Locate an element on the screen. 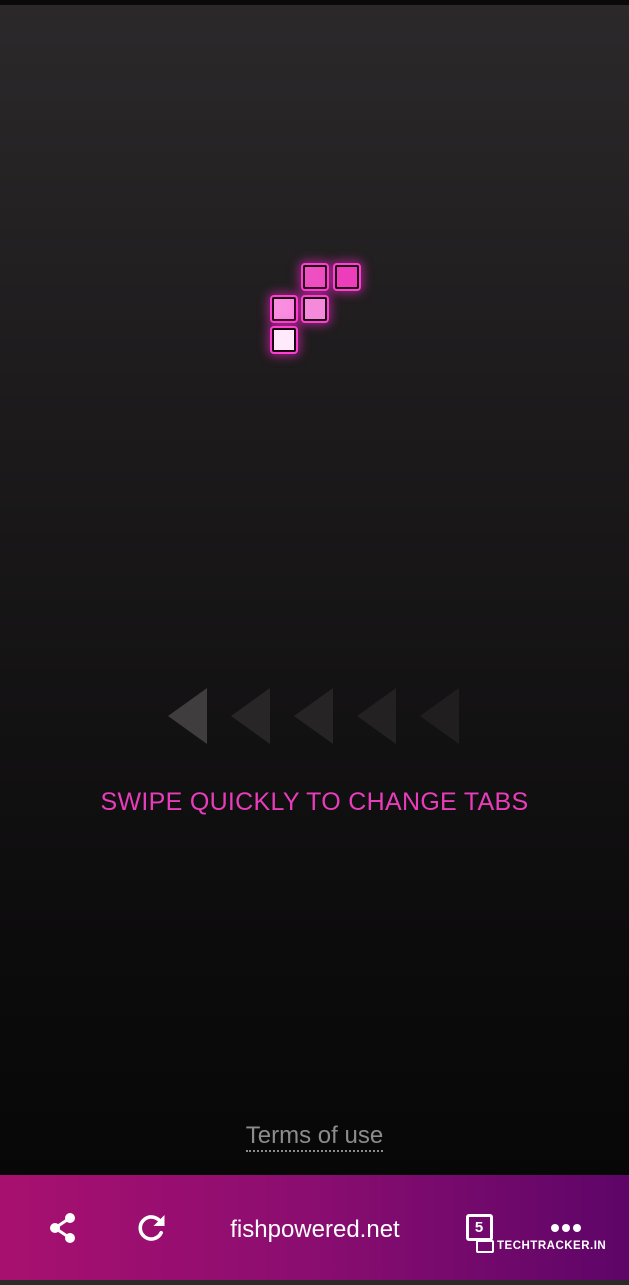 The image size is (629, 1285). bottom-toolbar: fishpowered.net 5 is located at coordinates (314, 1227).